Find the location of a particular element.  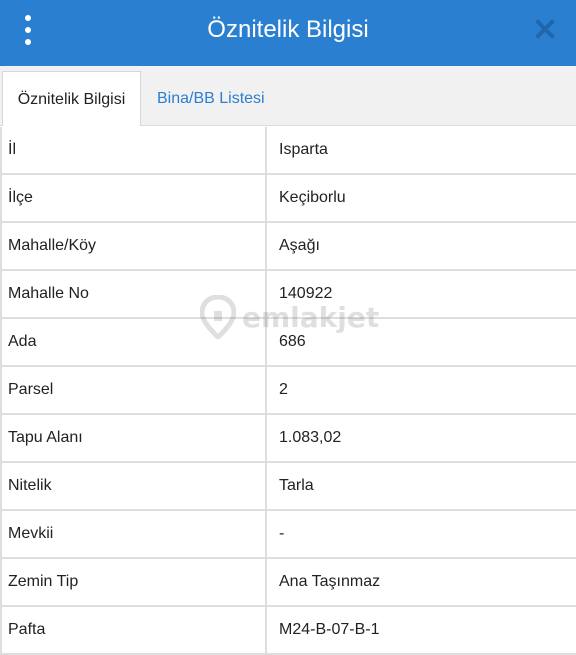

tab-bina-bb-listesi: Bina/BB Listesi is located at coordinates (211, 98).